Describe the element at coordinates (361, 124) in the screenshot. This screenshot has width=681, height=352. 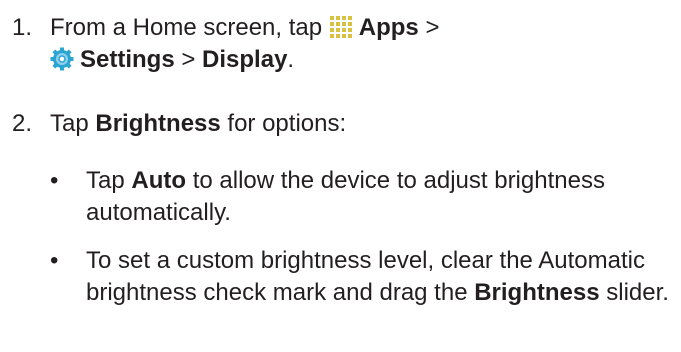
I see `step-2-body: Tap Brightness for options:` at that location.